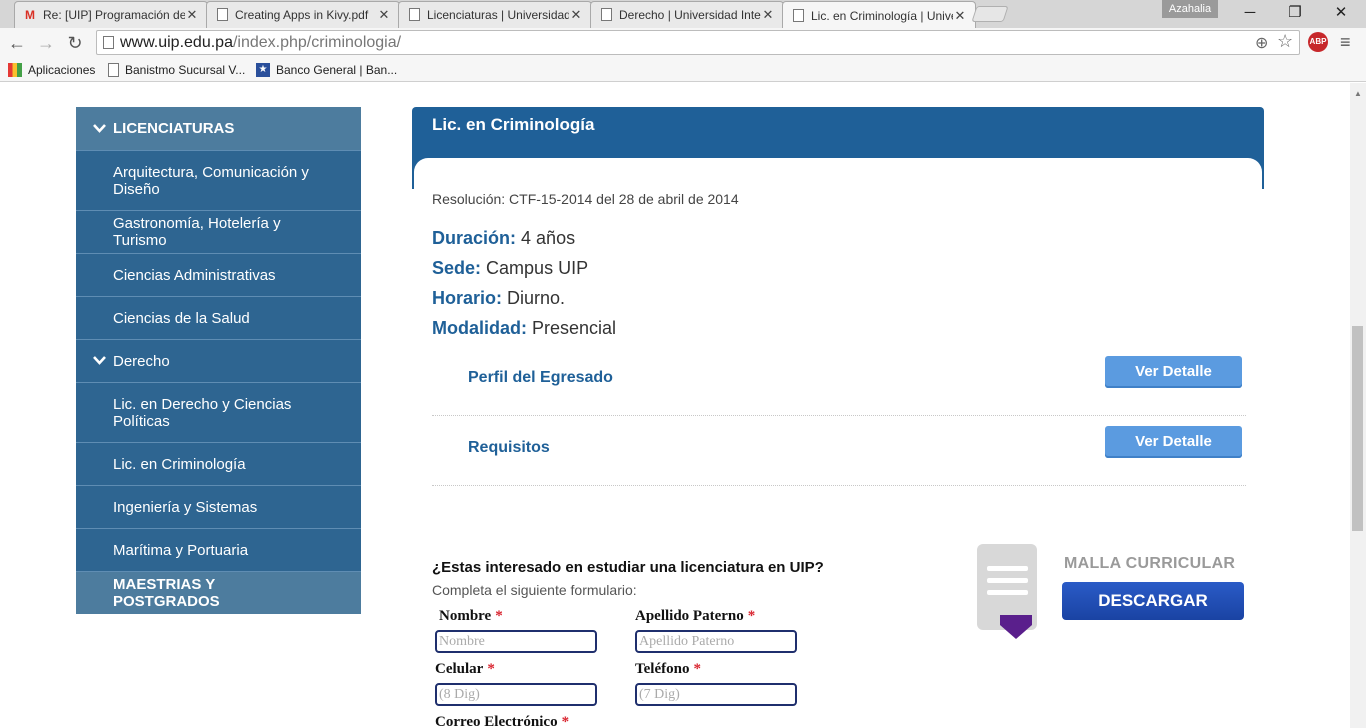  Describe the element at coordinates (141, 361) in the screenshot. I see `sidebar-item-label: Derecho` at that location.